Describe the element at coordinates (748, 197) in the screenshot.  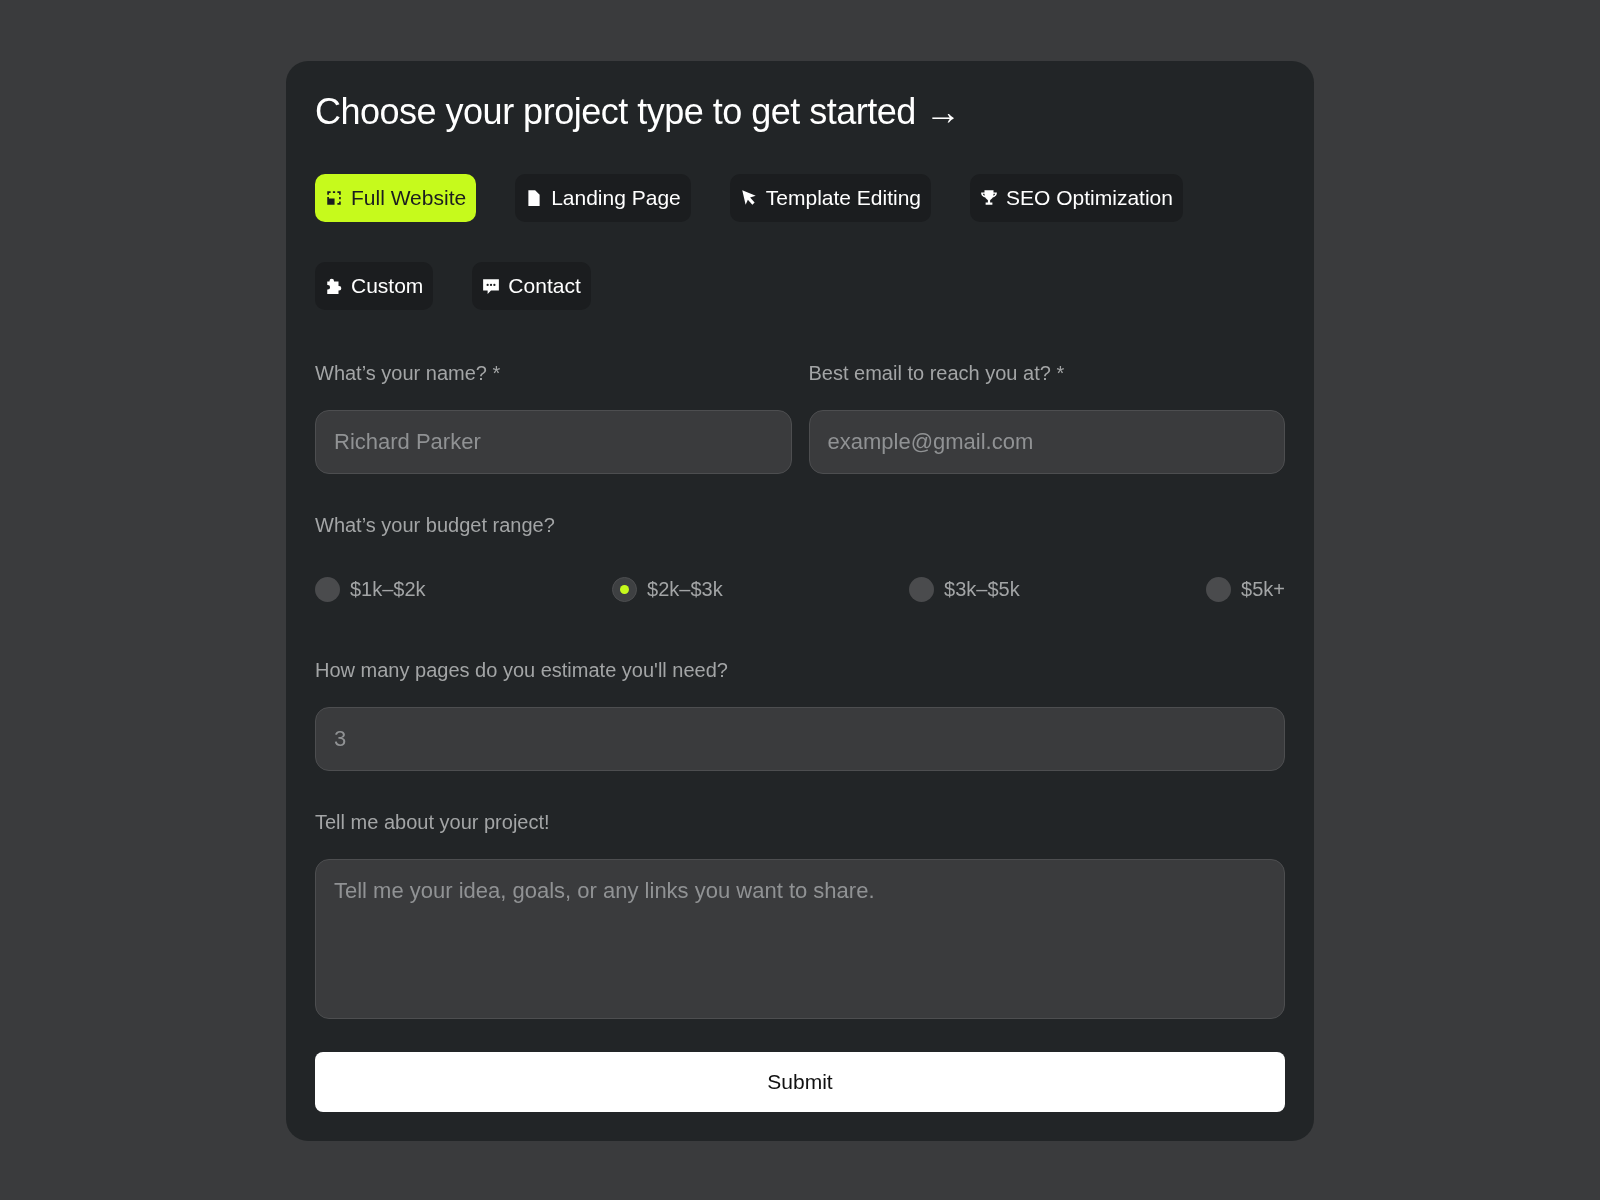
I see `cursor-icon` at that location.